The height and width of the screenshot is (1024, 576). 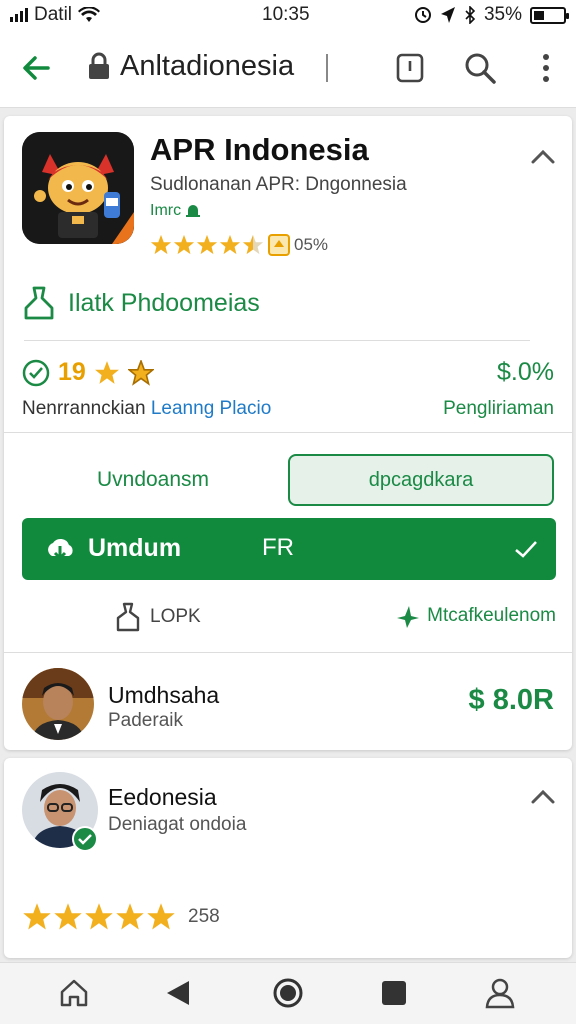 I want to click on location-icon, so click(x=447, y=15).